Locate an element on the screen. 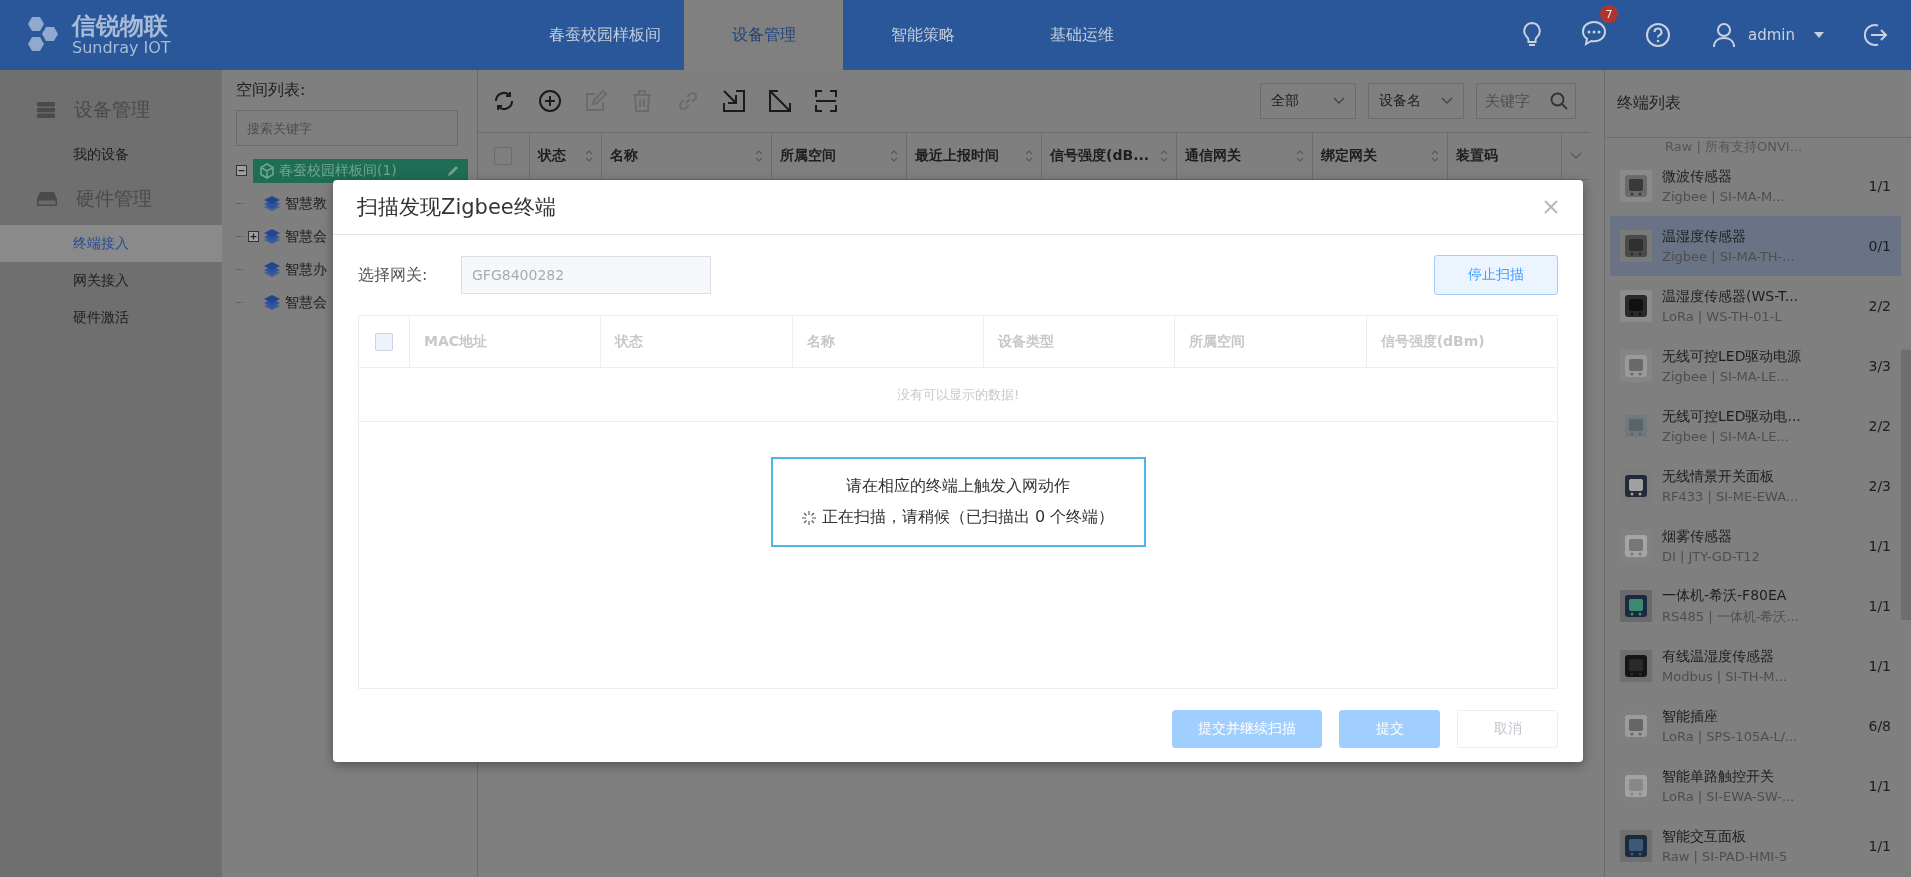 The height and width of the screenshot is (877, 1911). filter-dropdown: 设备名 is located at coordinates (1416, 101).